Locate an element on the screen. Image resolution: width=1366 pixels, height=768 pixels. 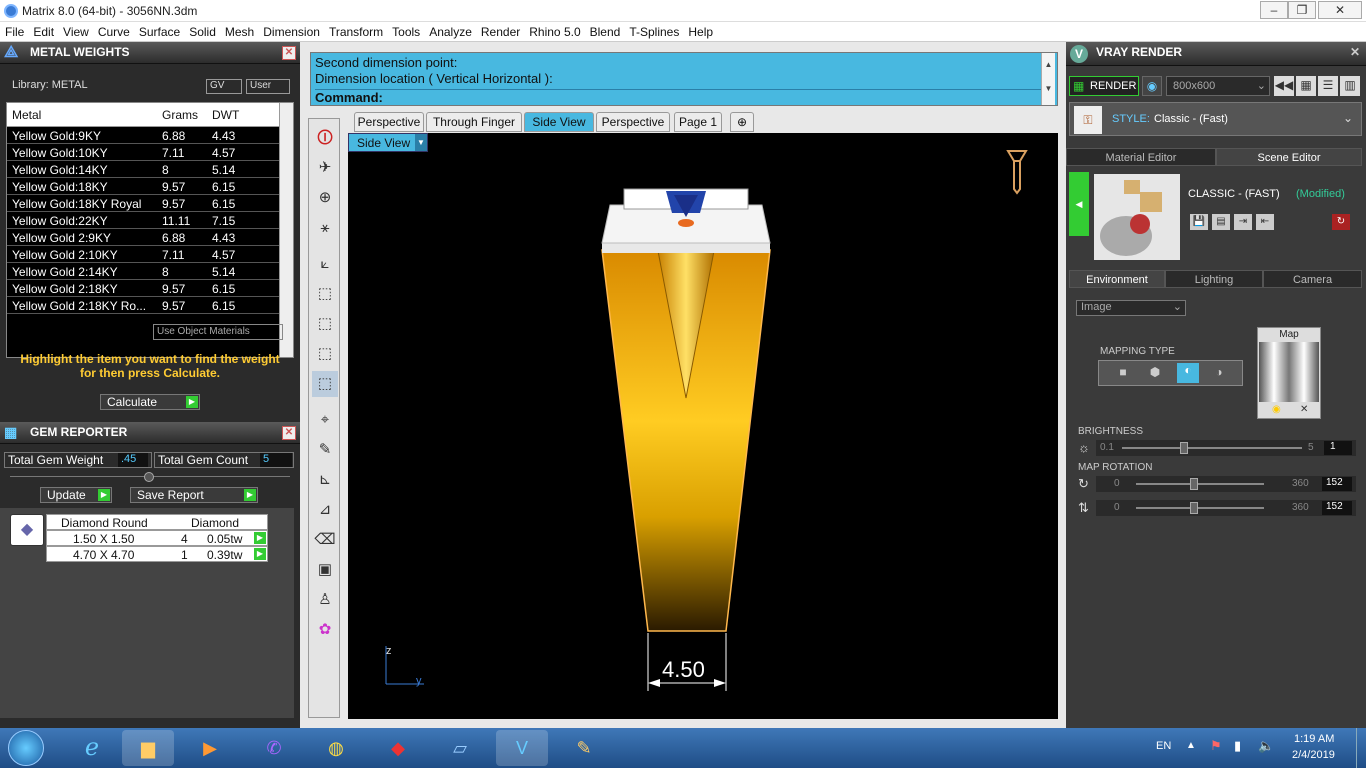
ruler-off-icon: ⊾ is located at coordinates (325, 480).